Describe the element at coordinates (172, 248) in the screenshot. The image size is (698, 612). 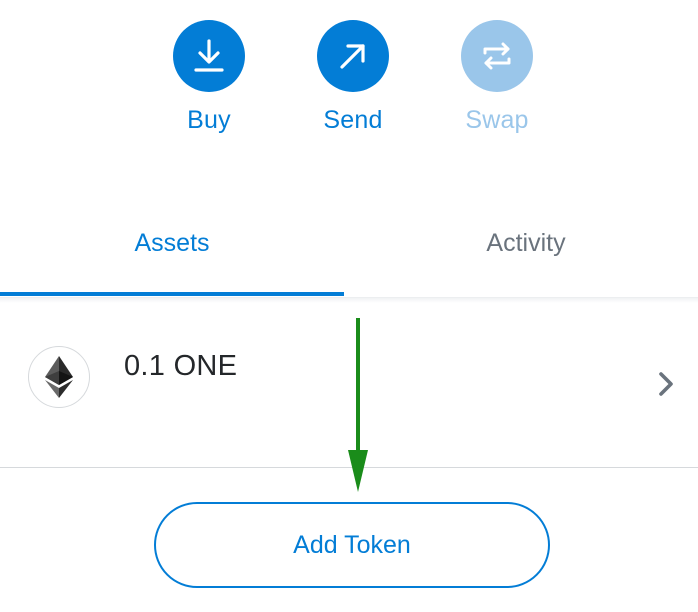
I see `tab-assets: Assets` at that location.